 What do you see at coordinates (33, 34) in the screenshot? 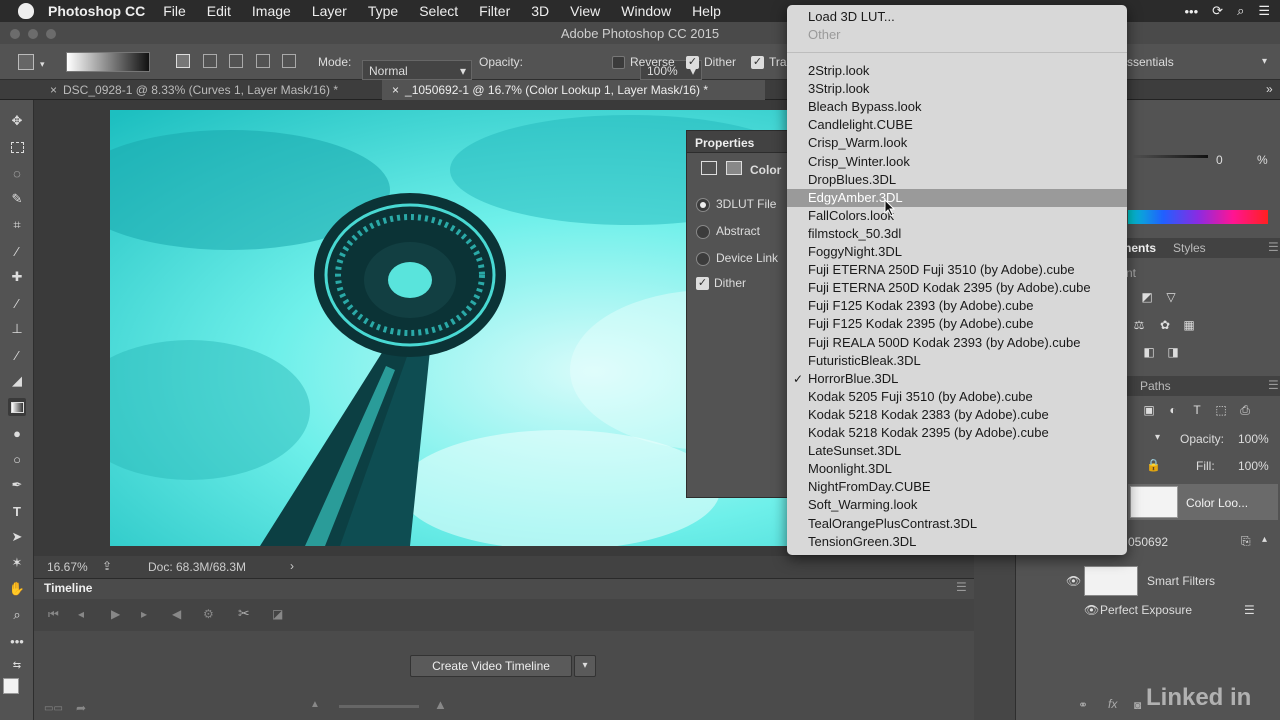
I see `minimize-window-icon` at bounding box center [33, 34].